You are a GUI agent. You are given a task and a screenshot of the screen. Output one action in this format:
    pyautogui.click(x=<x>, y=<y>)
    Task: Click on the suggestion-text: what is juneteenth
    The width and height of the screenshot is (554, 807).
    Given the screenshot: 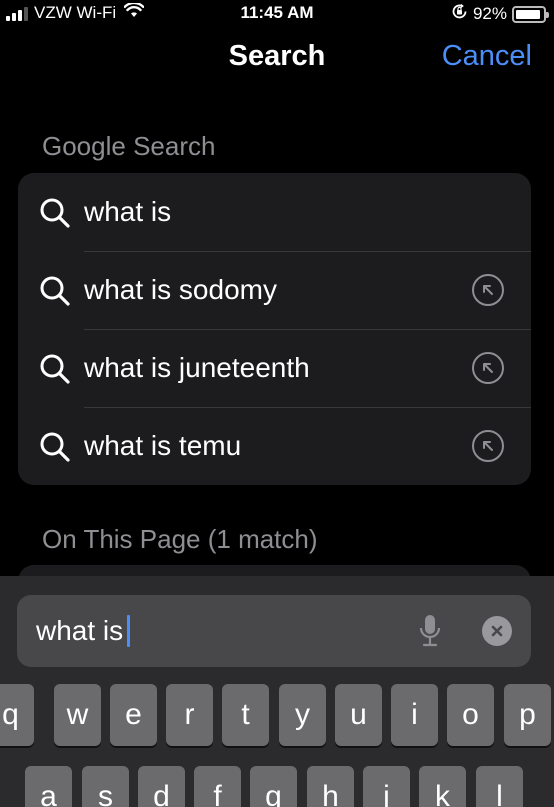 What is the action you would take?
    pyautogui.click(x=197, y=367)
    